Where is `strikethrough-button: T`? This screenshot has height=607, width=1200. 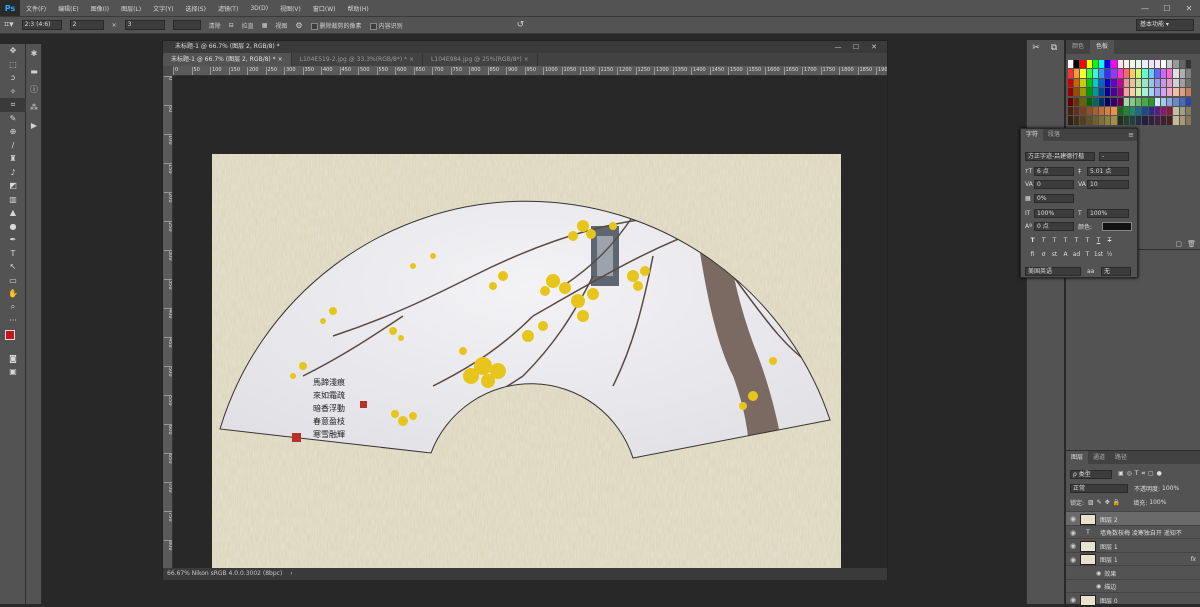 strikethrough-button: T is located at coordinates (1109, 242).